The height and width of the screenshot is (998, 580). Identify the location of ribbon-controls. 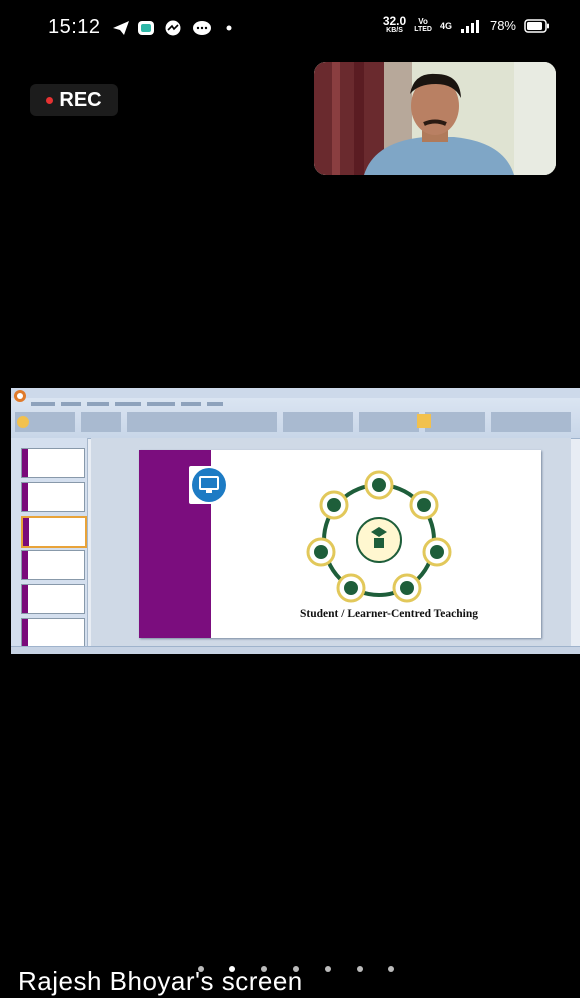
(293, 417).